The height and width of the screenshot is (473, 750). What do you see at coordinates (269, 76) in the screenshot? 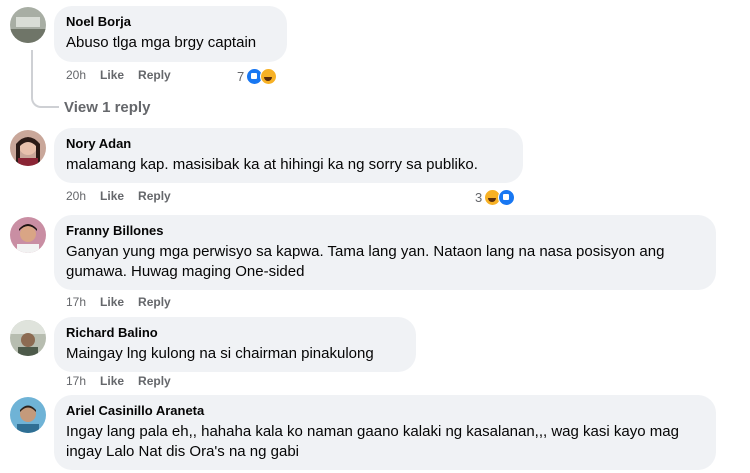
I see `haha-icon` at bounding box center [269, 76].